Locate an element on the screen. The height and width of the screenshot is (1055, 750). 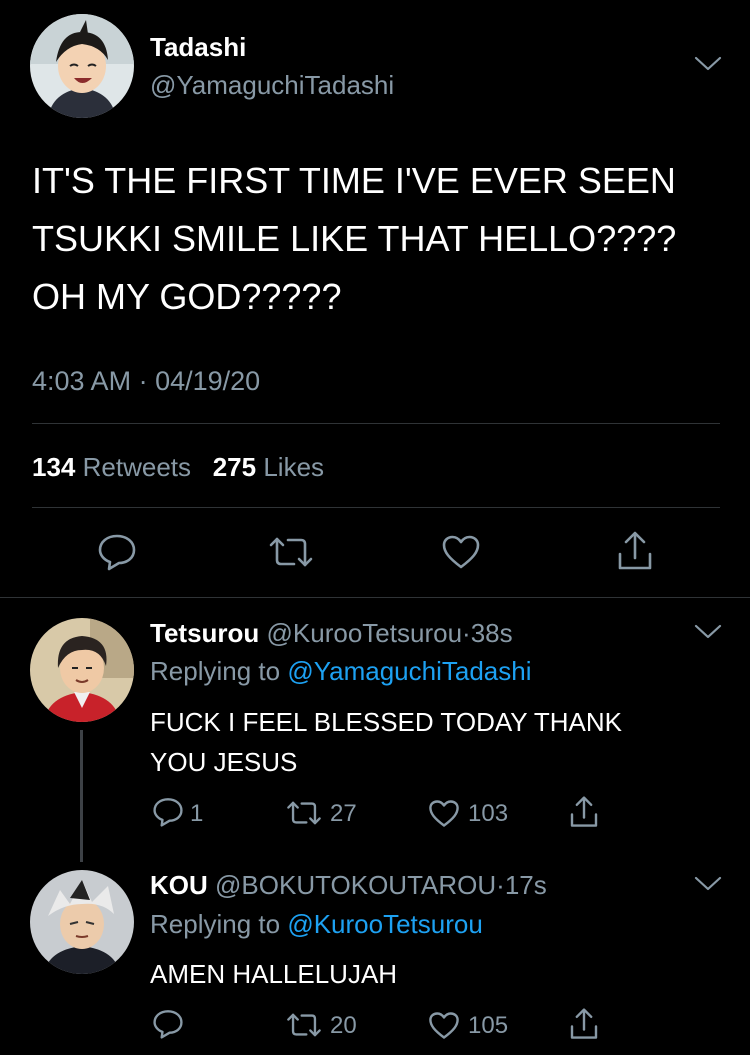
author-handle: @YamaguchiTadashi is located at coordinates (272, 85).